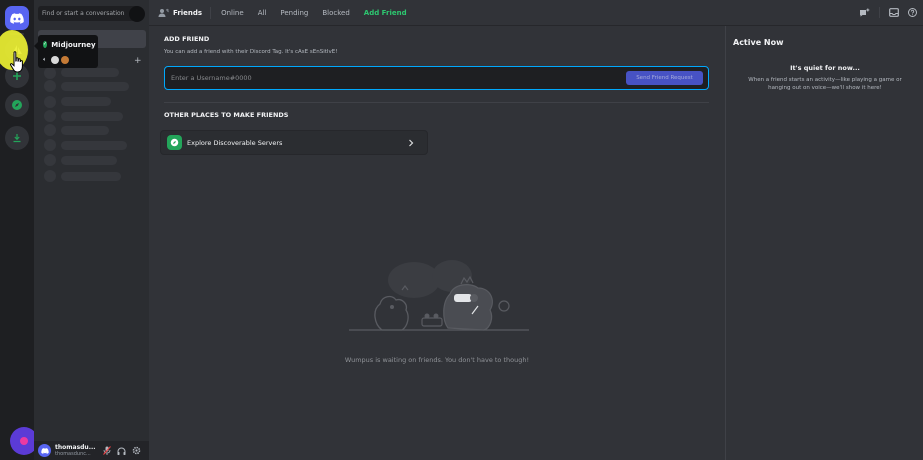 The image size is (923, 460). I want to click on username-input, so click(371, 78).